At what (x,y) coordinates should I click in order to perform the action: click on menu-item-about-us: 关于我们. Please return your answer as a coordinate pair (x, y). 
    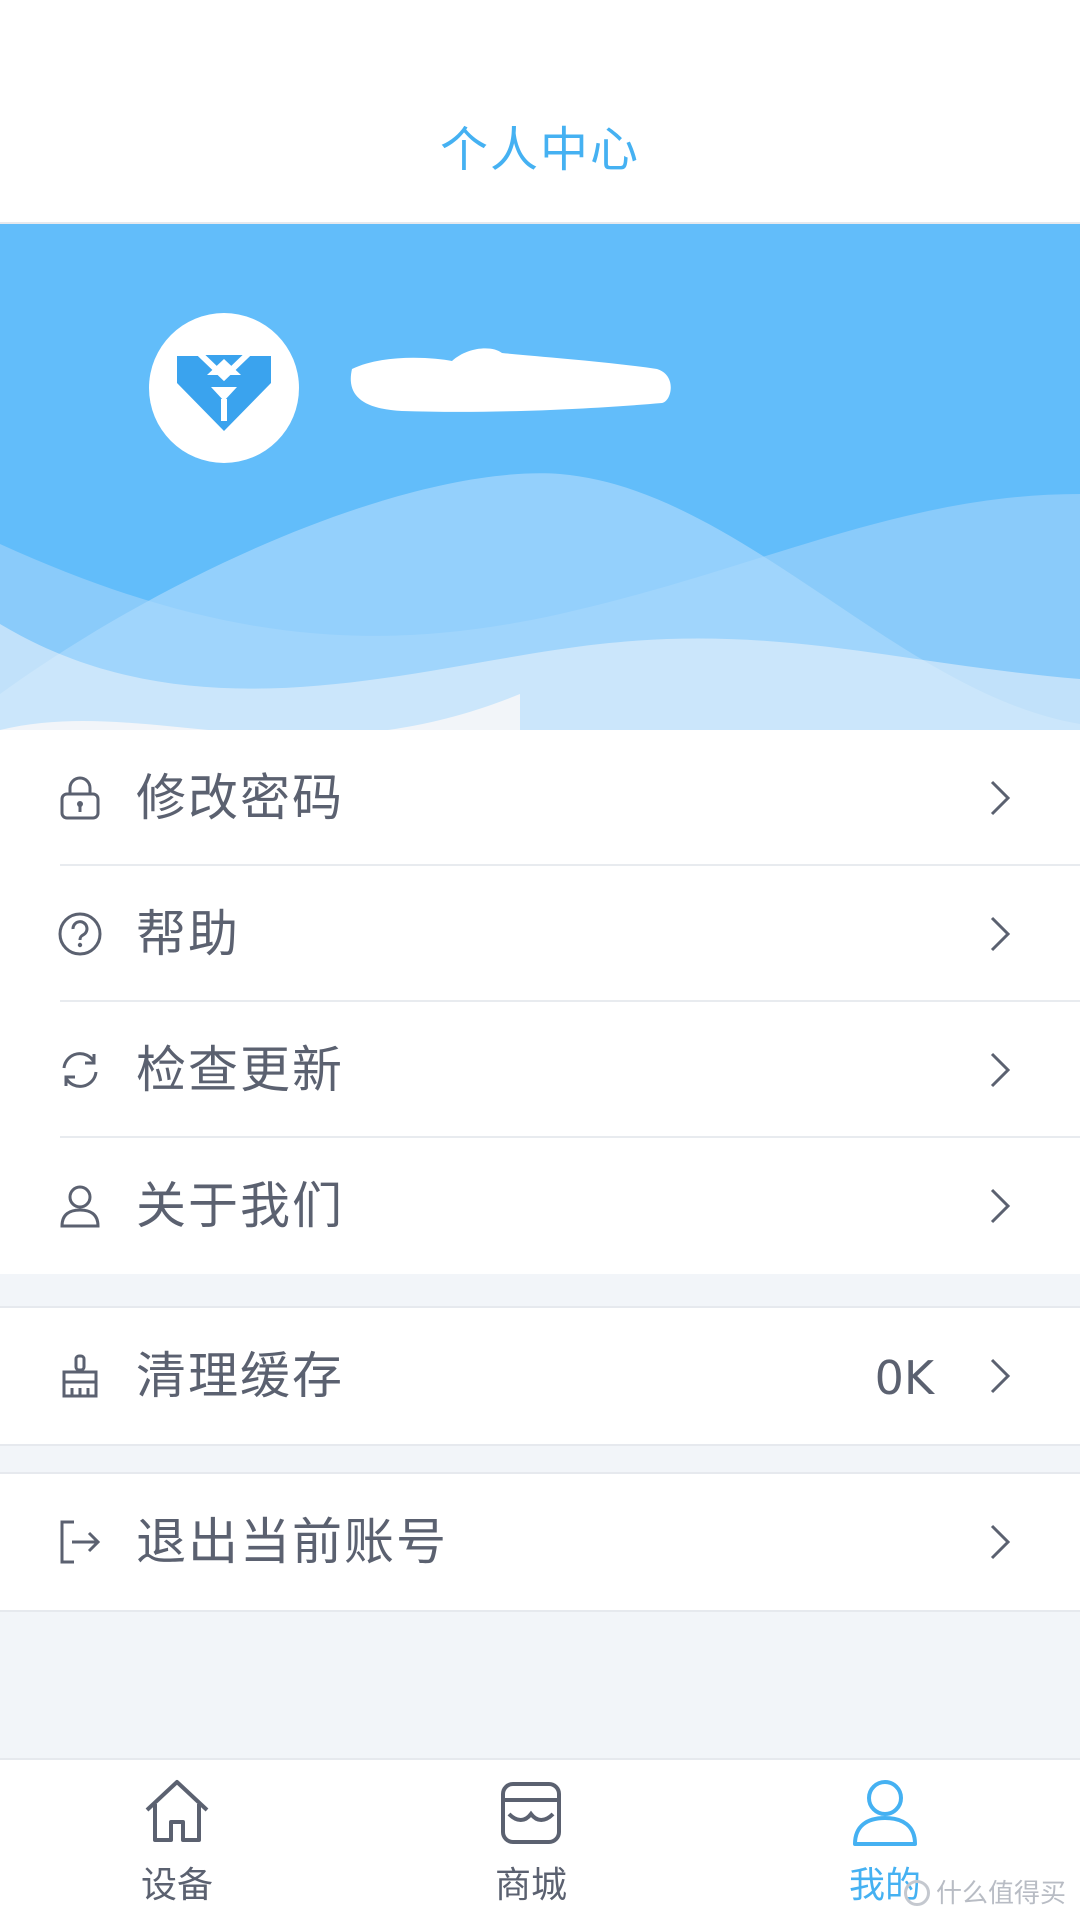
    Looking at the image, I should click on (540, 1206).